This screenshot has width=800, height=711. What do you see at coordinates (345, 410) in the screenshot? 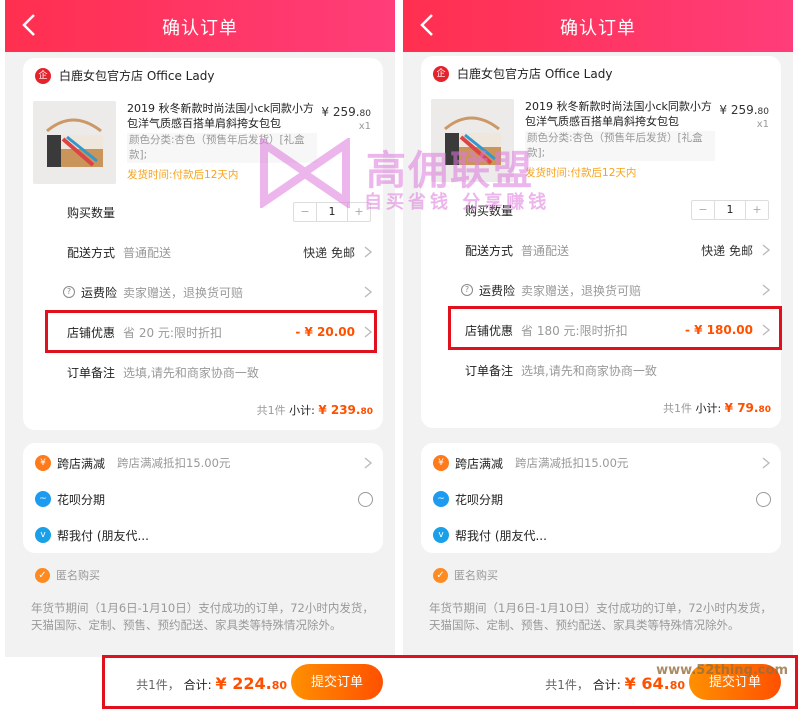
I see `subtotal-amount: ¥ 239.80` at bounding box center [345, 410].